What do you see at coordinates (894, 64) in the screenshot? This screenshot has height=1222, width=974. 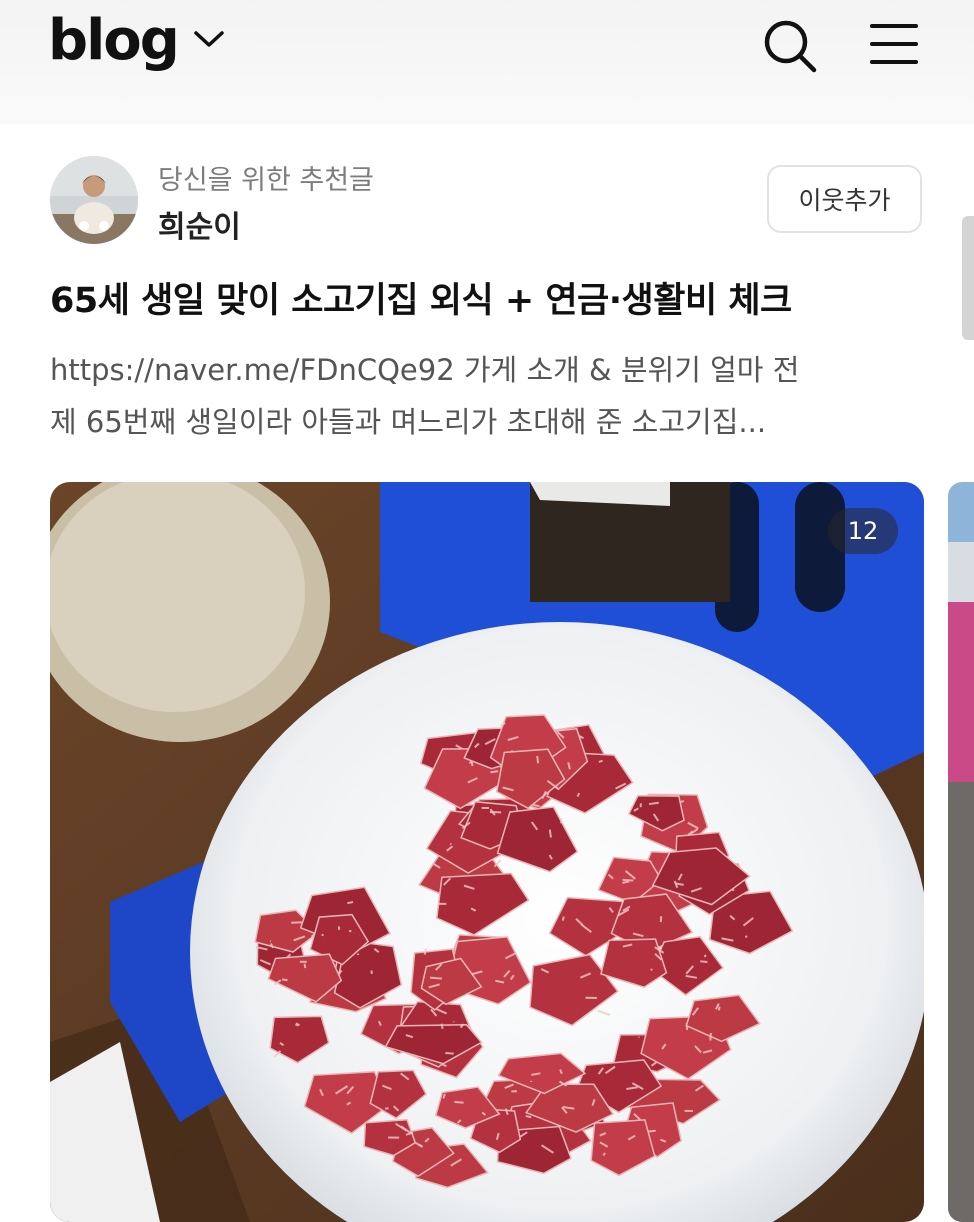 I see `hamburger-menu-icon` at bounding box center [894, 64].